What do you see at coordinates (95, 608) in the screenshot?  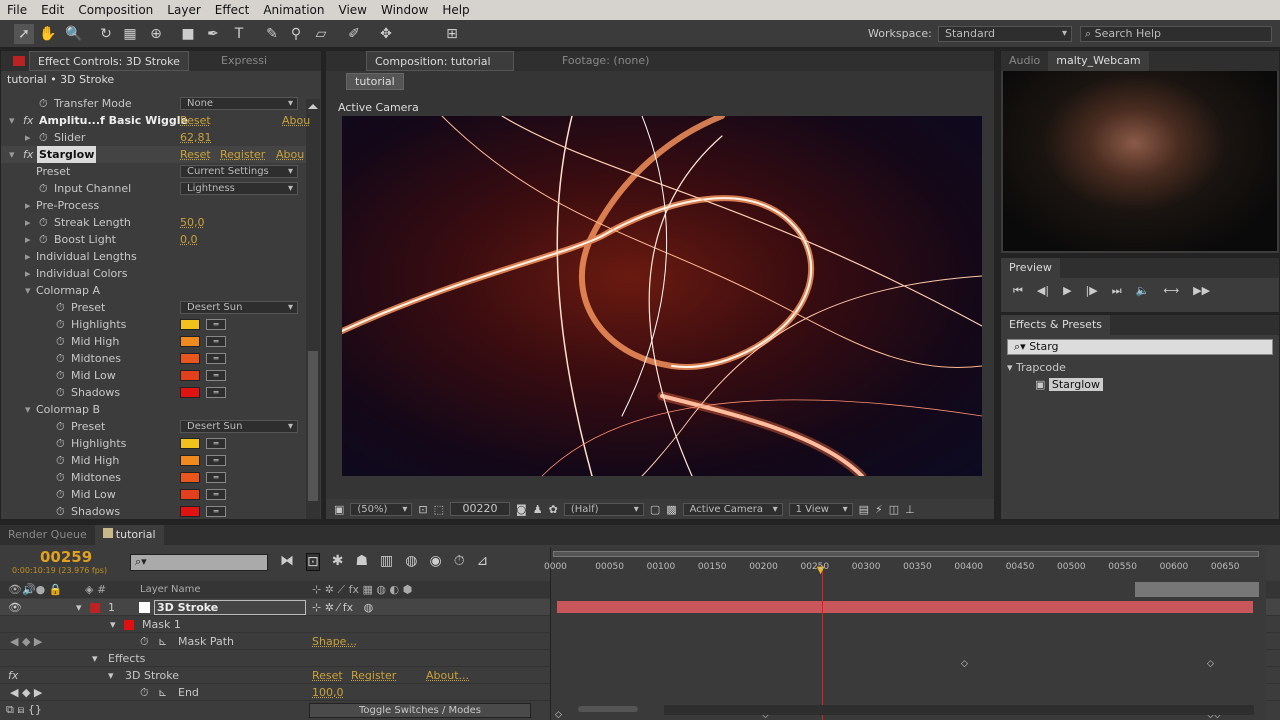 I see `label-color` at bounding box center [95, 608].